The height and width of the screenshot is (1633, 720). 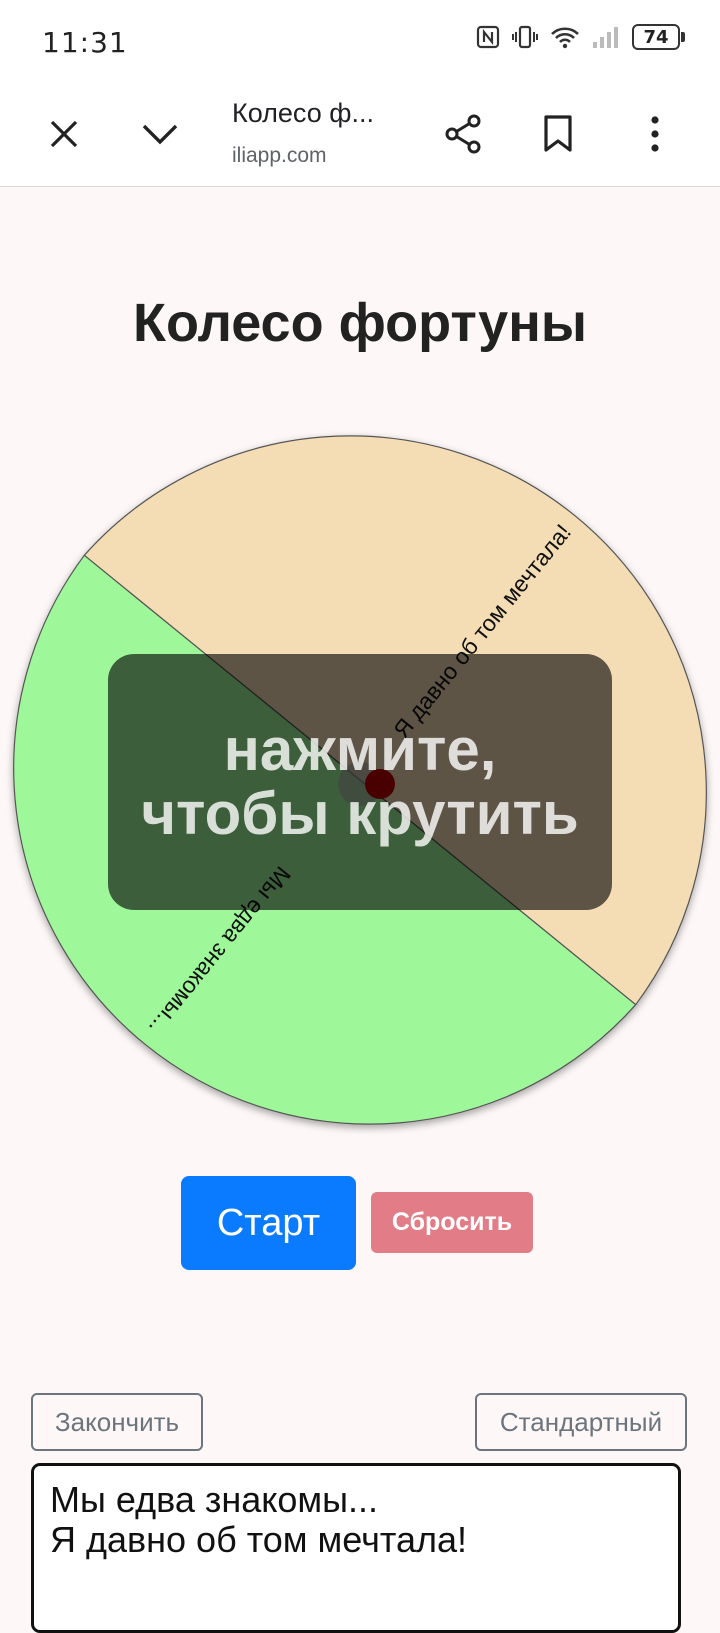 I want to click on signal-icon, so click(x=606, y=37).